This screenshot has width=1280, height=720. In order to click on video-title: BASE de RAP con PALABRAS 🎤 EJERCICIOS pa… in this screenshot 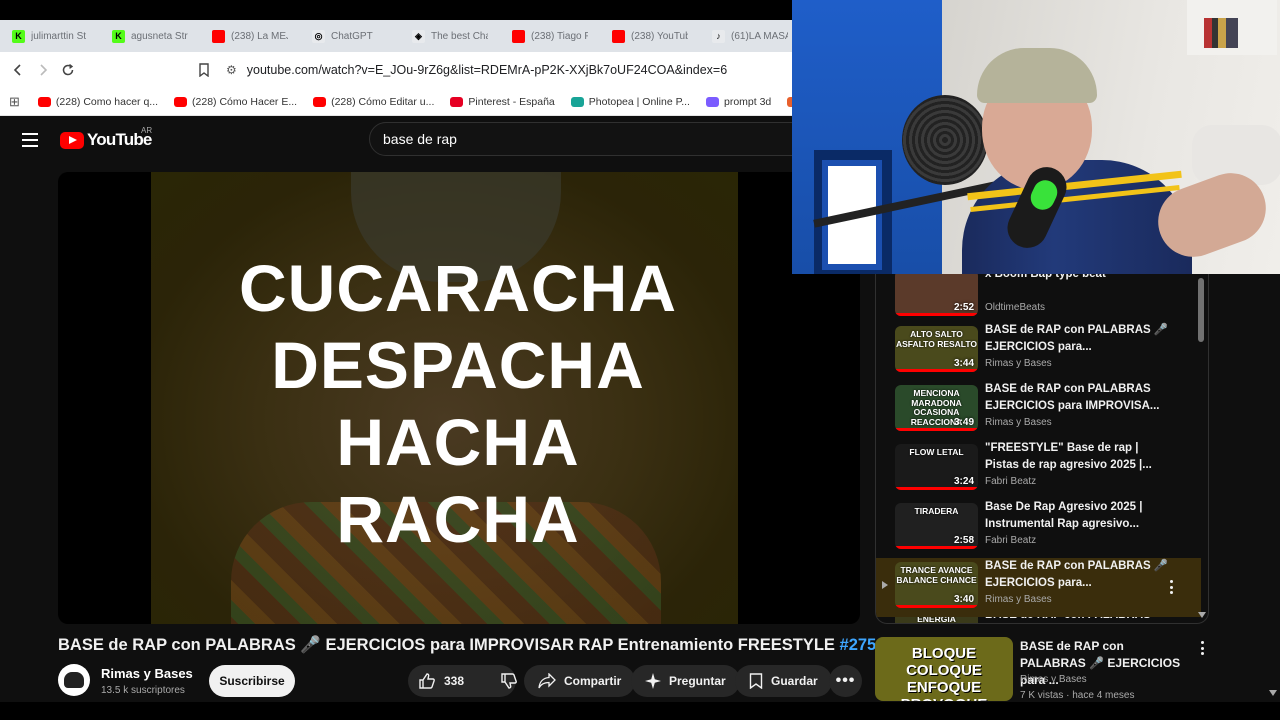, I will do `click(467, 645)`.